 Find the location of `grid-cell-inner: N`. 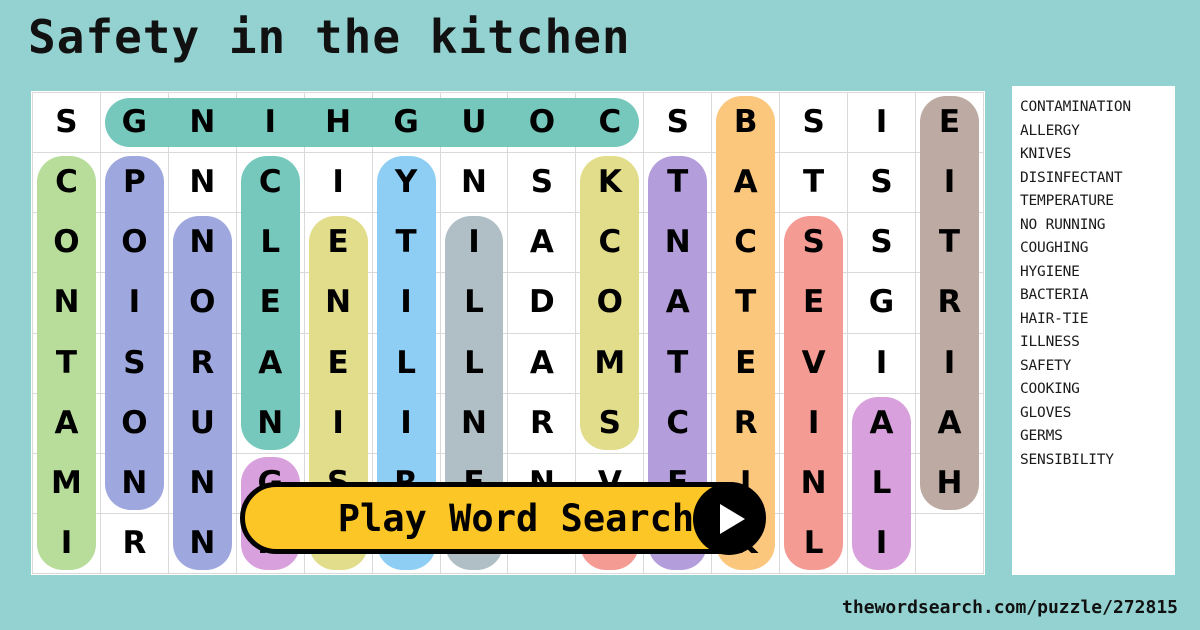

grid-cell-inner: N is located at coordinates (202, 542).